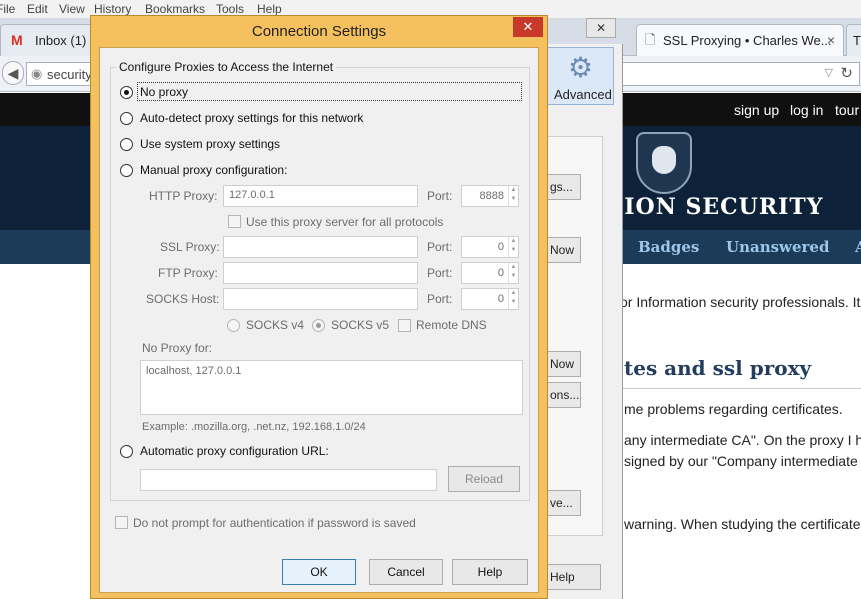  I want to click on ftp-port-value: 0, so click(500, 273).